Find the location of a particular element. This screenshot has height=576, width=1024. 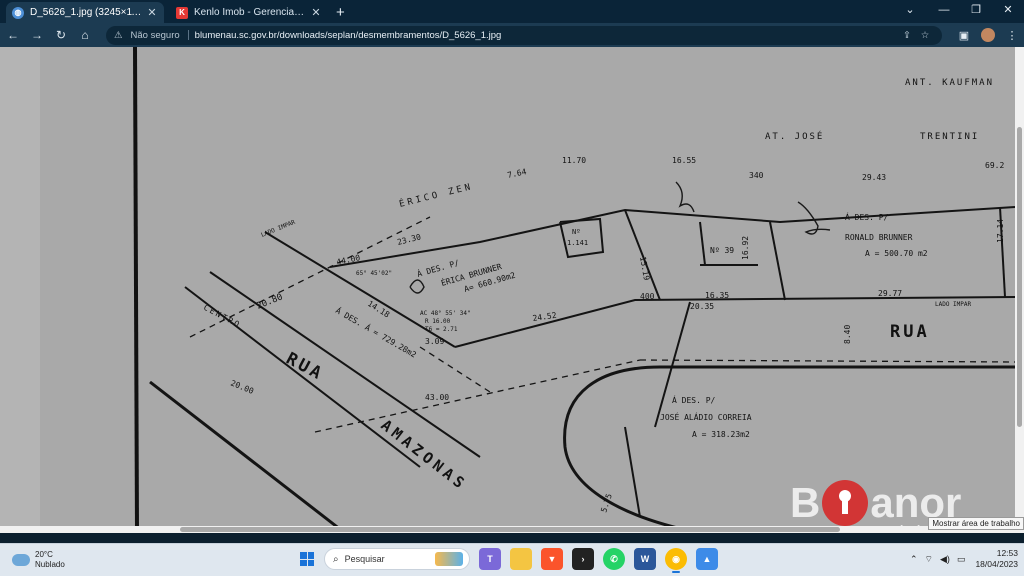

brave-icon: ▼ is located at coordinates (552, 559).